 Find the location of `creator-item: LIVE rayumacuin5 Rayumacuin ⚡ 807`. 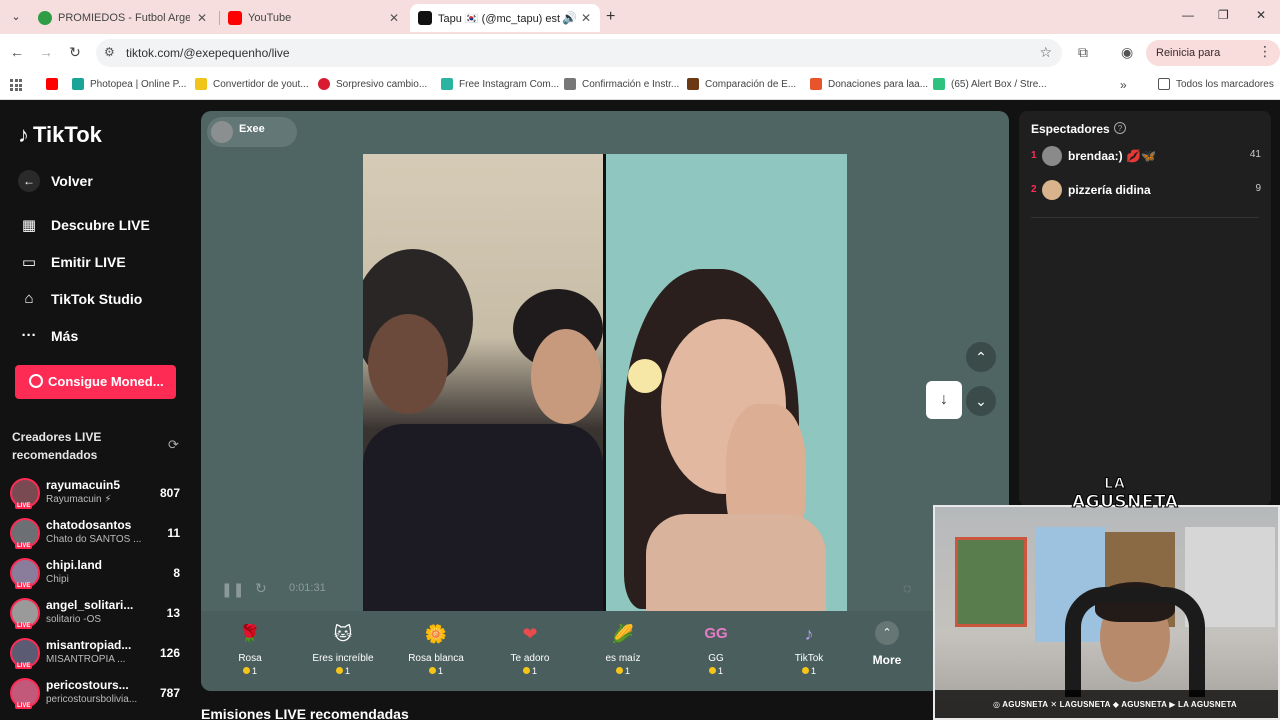

creator-item: LIVE rayumacuin5 Rayumacuin ⚡ 807 is located at coordinates (100, 494).